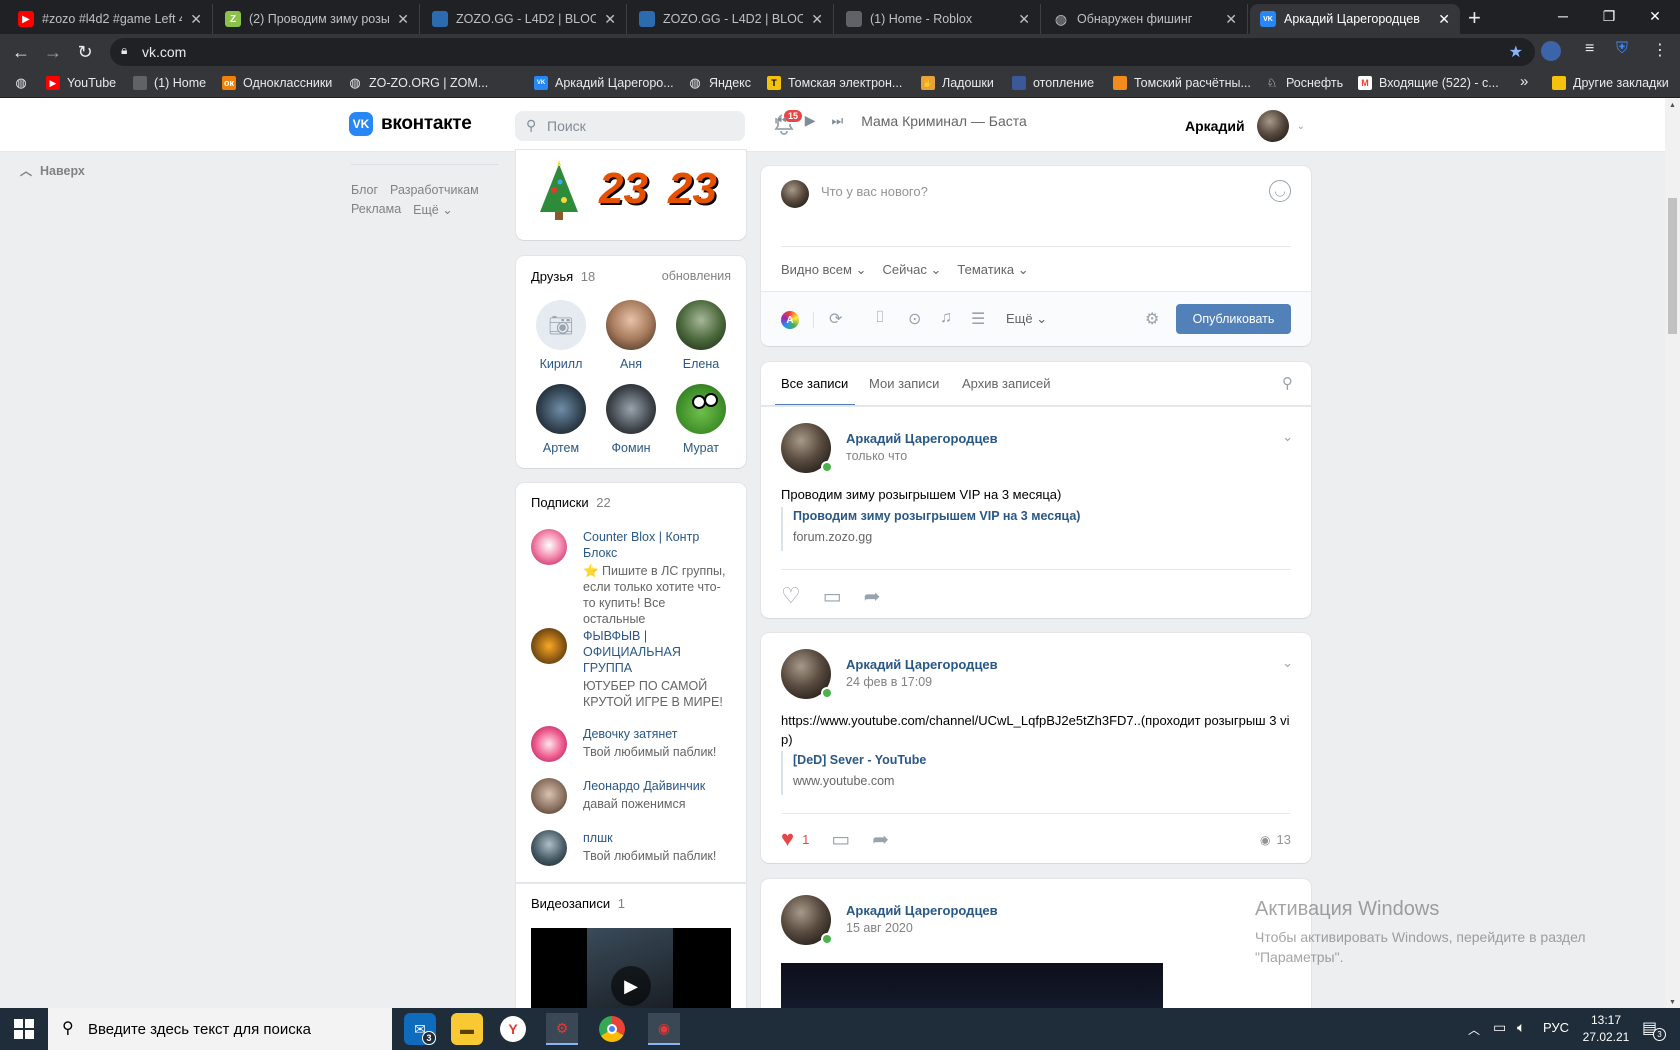 This screenshot has width=1680, height=1050. Describe the element at coordinates (1280, 191) in the screenshot. I see `emoji-icon: ◡` at that location.